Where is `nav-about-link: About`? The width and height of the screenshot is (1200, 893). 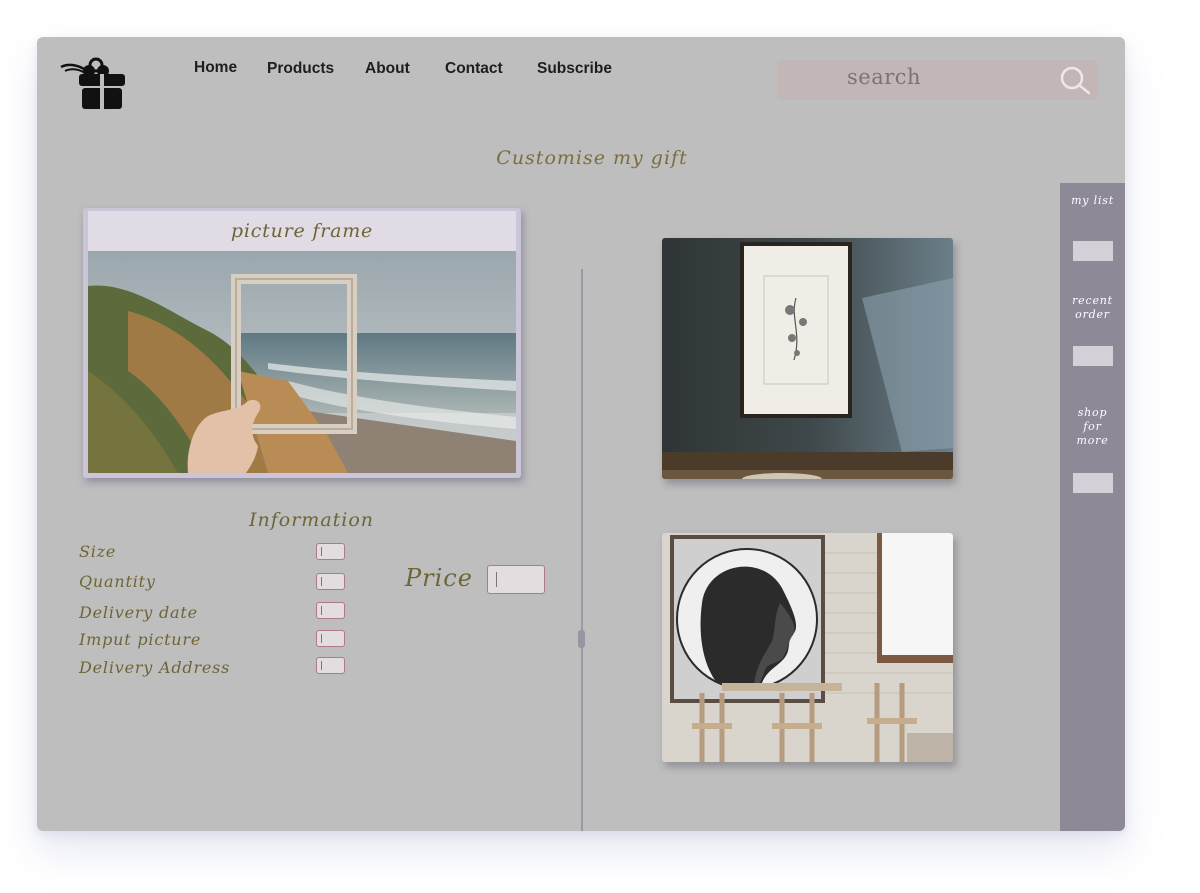
nav-about-link: About is located at coordinates (387, 69).